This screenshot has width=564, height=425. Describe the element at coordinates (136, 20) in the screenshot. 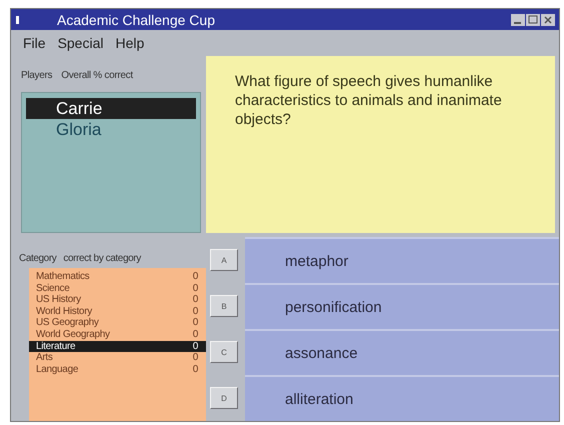

I see `window-title: Academic Challenge Cup` at that location.